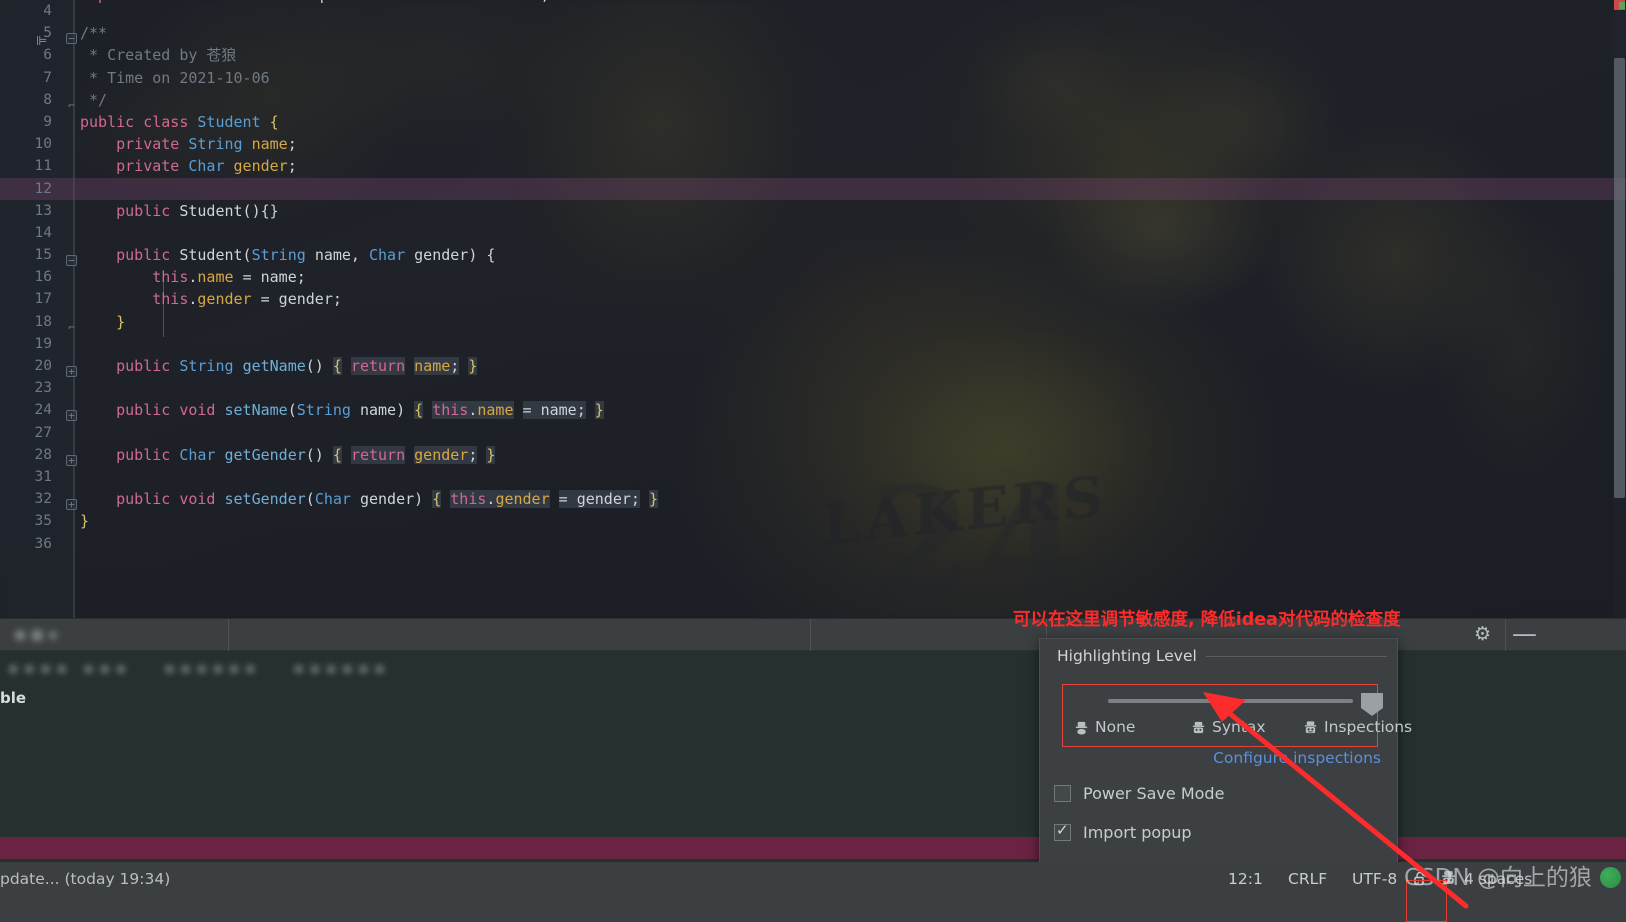  What do you see at coordinates (813, 344) in the screenshot?
I see `code-row: 19` at bounding box center [813, 344].